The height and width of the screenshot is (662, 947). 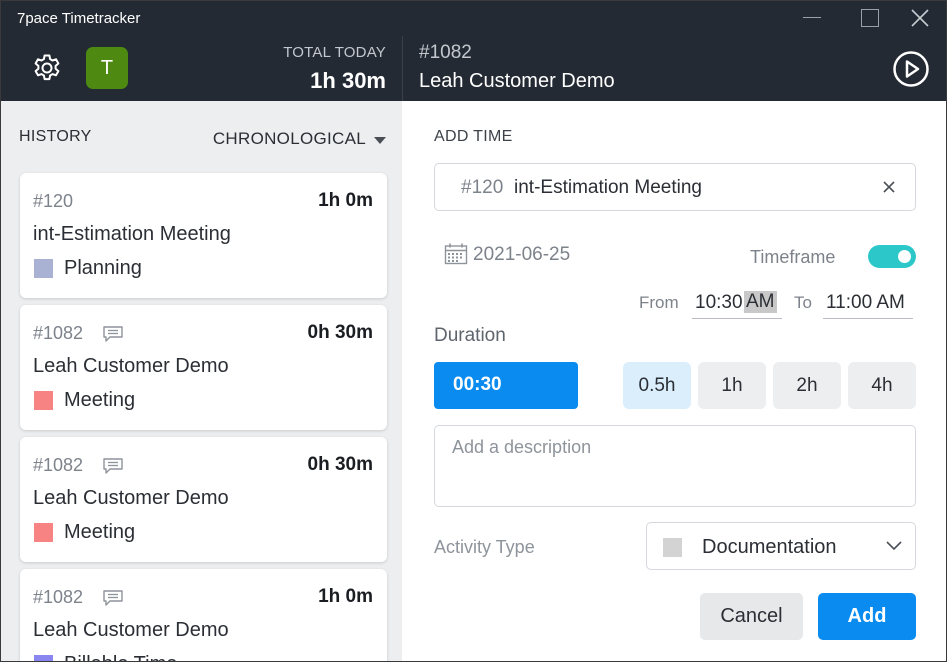 I want to click on work-item-id: #120, so click(x=482, y=187).